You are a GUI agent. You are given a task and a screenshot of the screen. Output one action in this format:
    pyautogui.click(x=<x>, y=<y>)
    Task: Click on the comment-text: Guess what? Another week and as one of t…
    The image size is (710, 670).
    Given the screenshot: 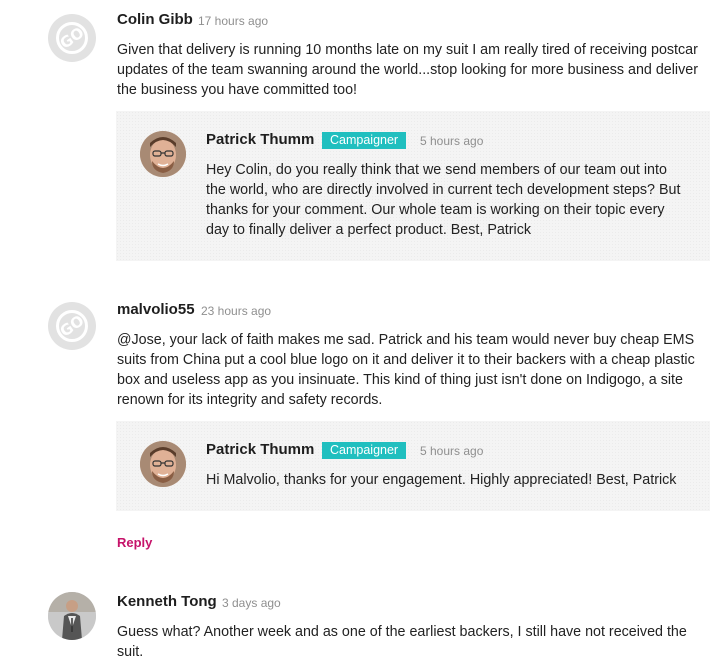 What is the action you would take?
    pyautogui.click(x=402, y=642)
    